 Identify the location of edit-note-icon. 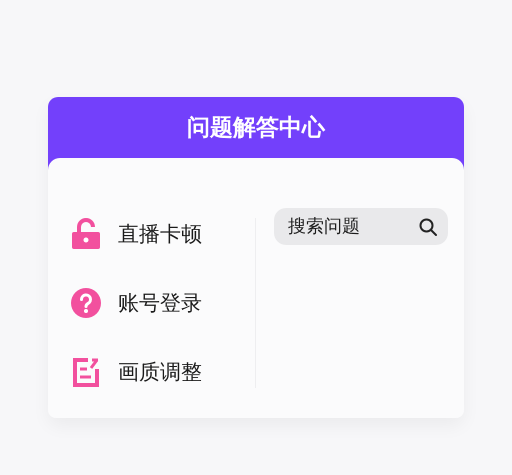
(86, 372).